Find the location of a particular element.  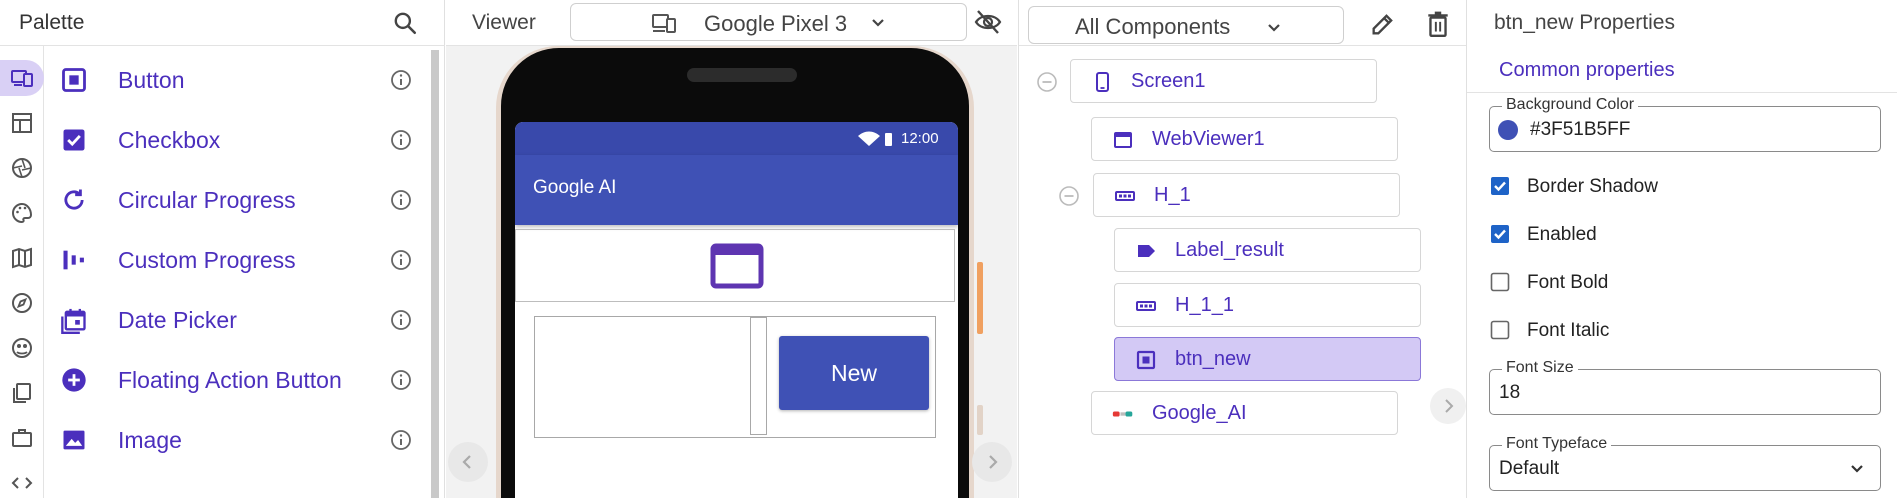

palette-item-label: Button is located at coordinates (151, 80).